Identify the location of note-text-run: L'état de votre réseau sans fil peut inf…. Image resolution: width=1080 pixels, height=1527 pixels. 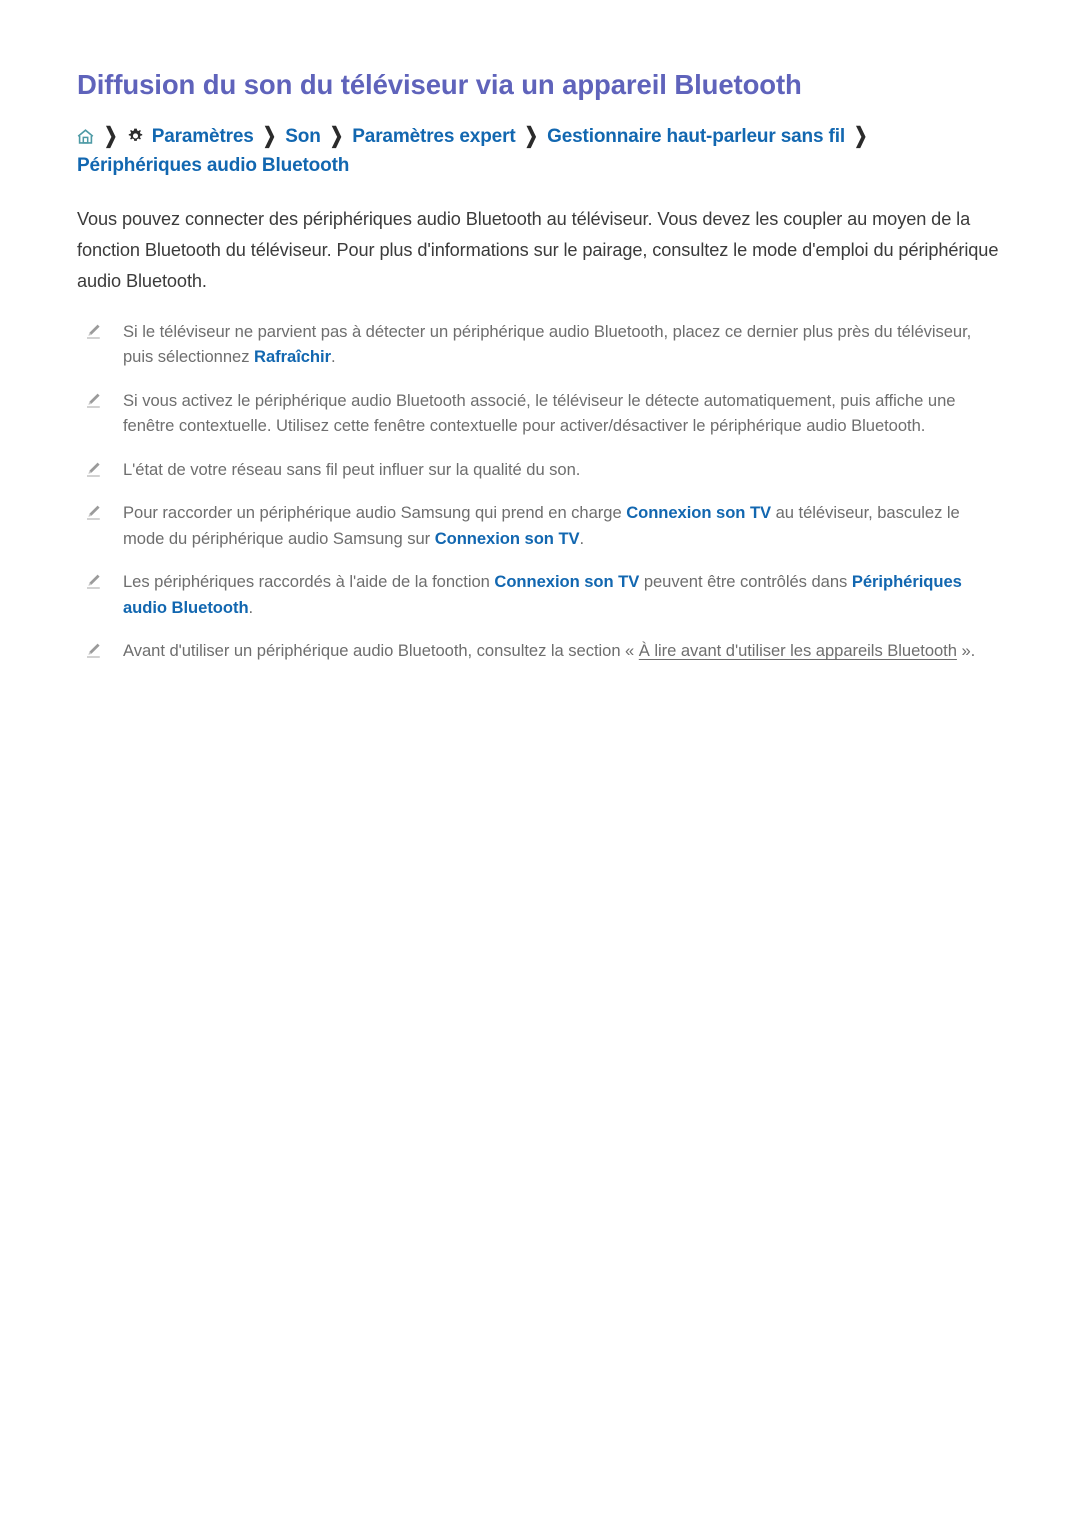
(352, 469).